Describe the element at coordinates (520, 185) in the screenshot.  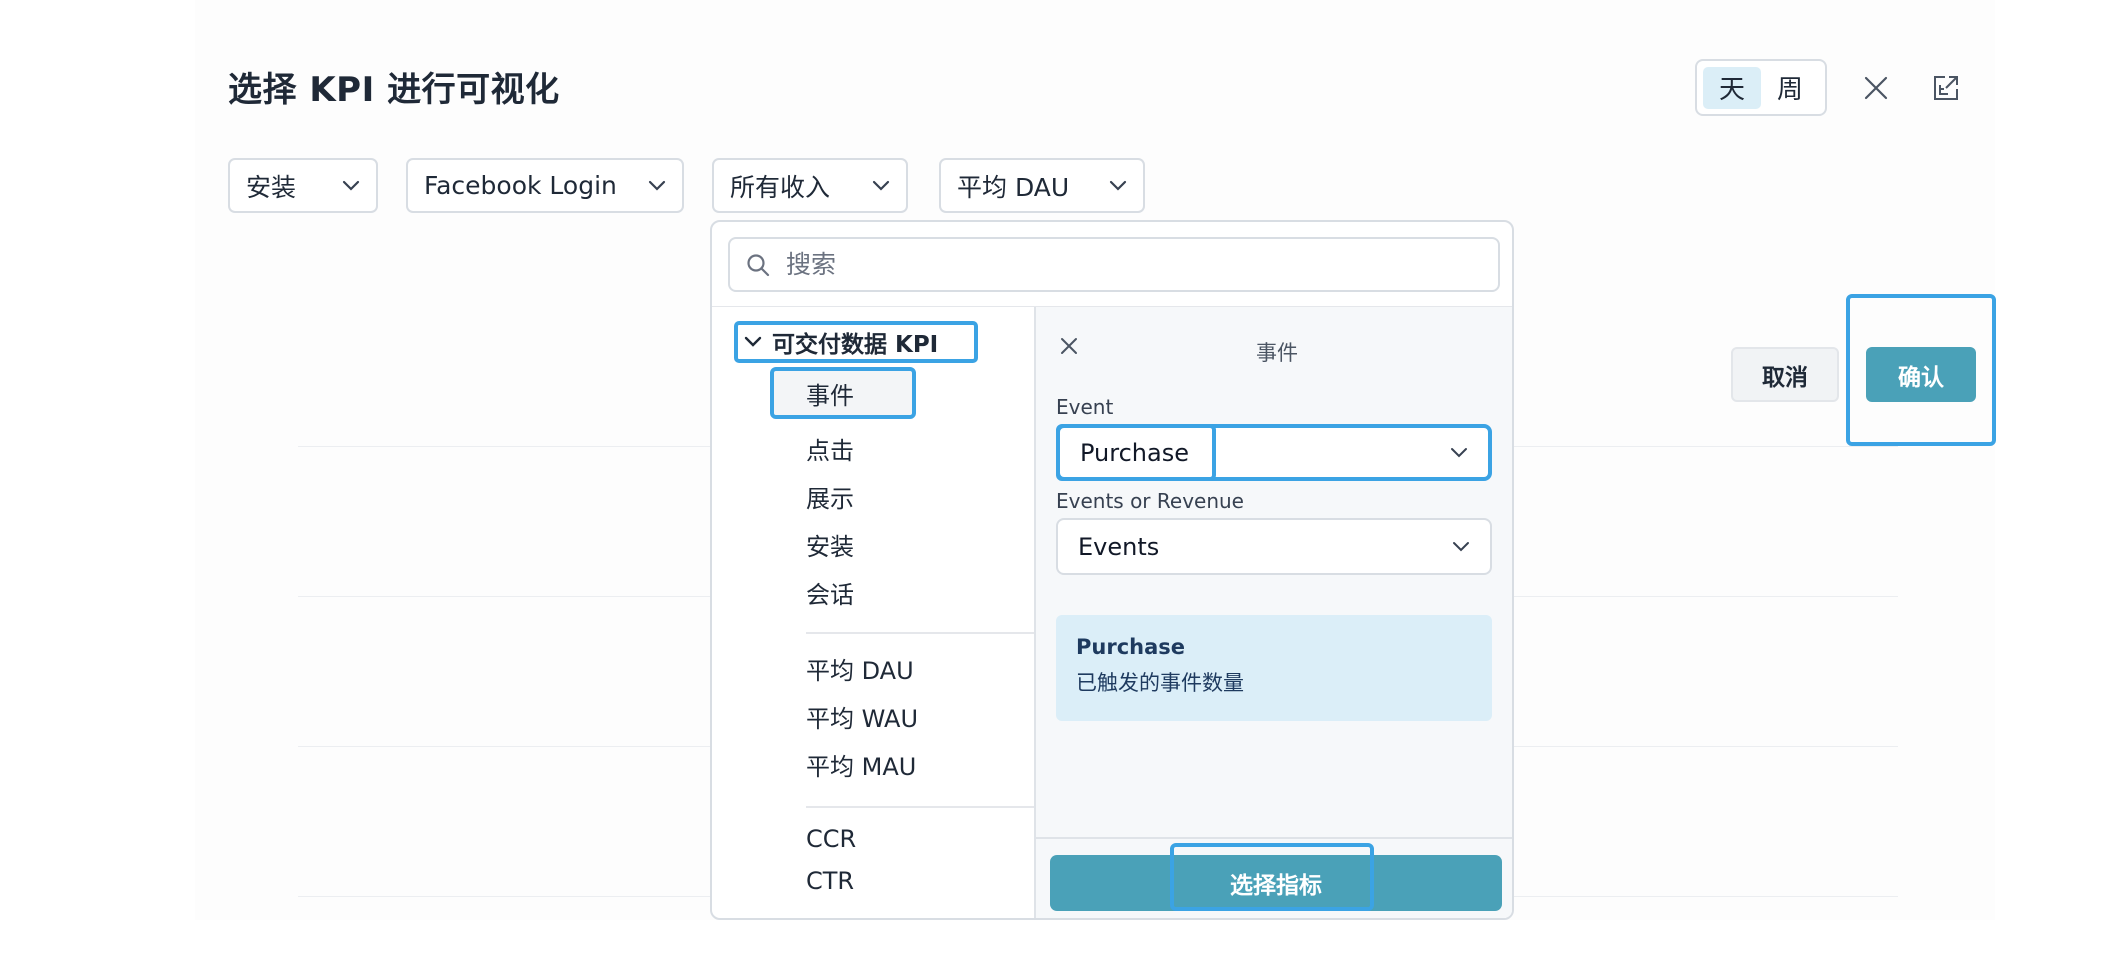
I see `filter-label: Facebook Login` at that location.